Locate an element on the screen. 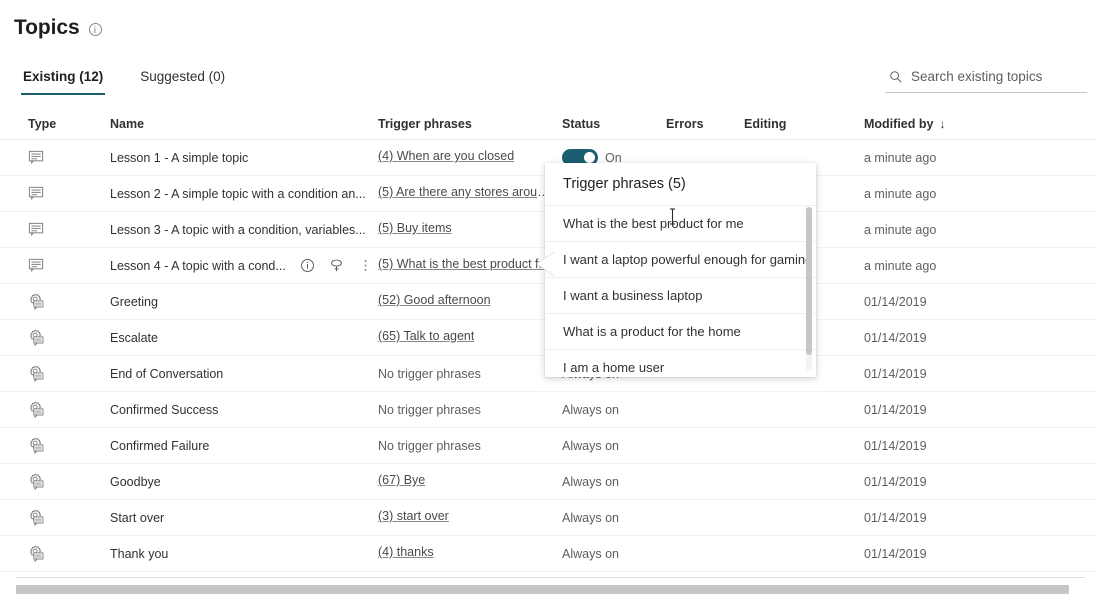 The image size is (1097, 613). search-icon is located at coordinates (896, 77).